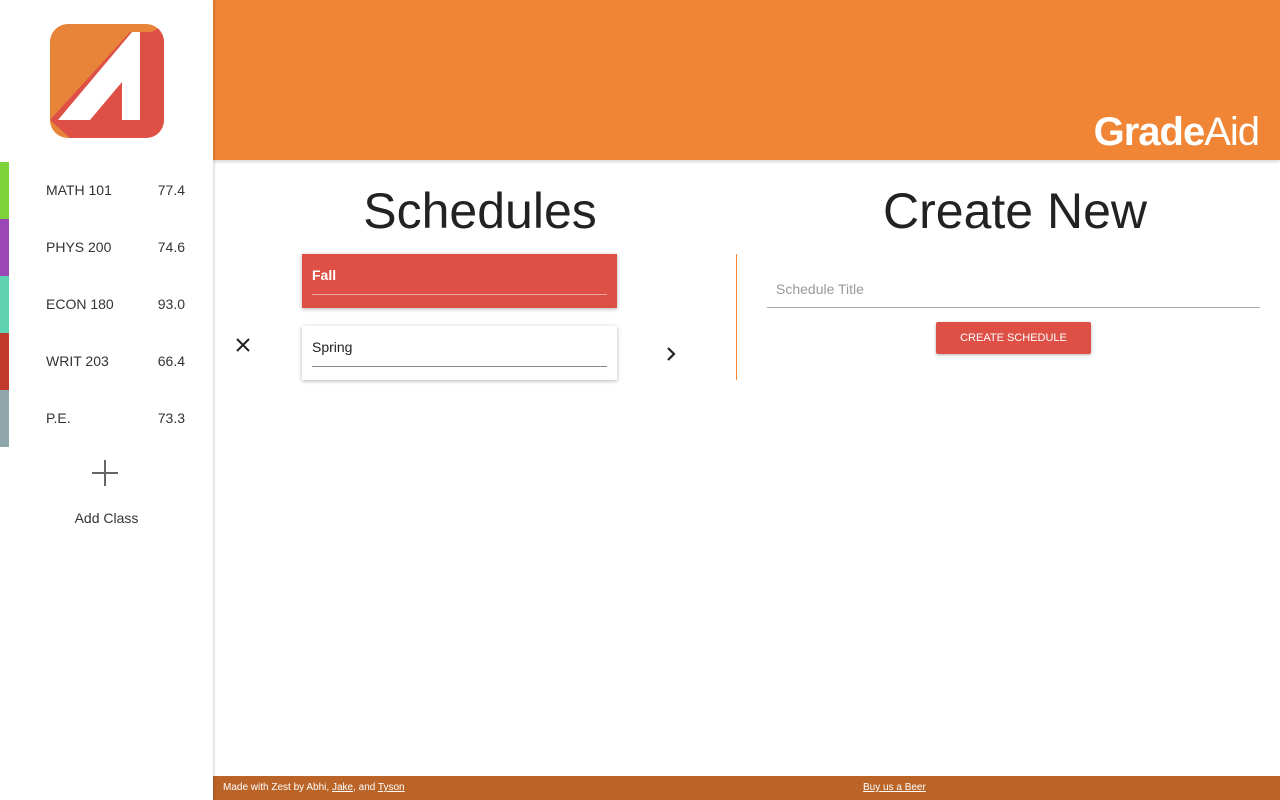 The image size is (1280, 800). Describe the element at coordinates (332, 347) in the screenshot. I see `schedule-name: Spring` at that location.